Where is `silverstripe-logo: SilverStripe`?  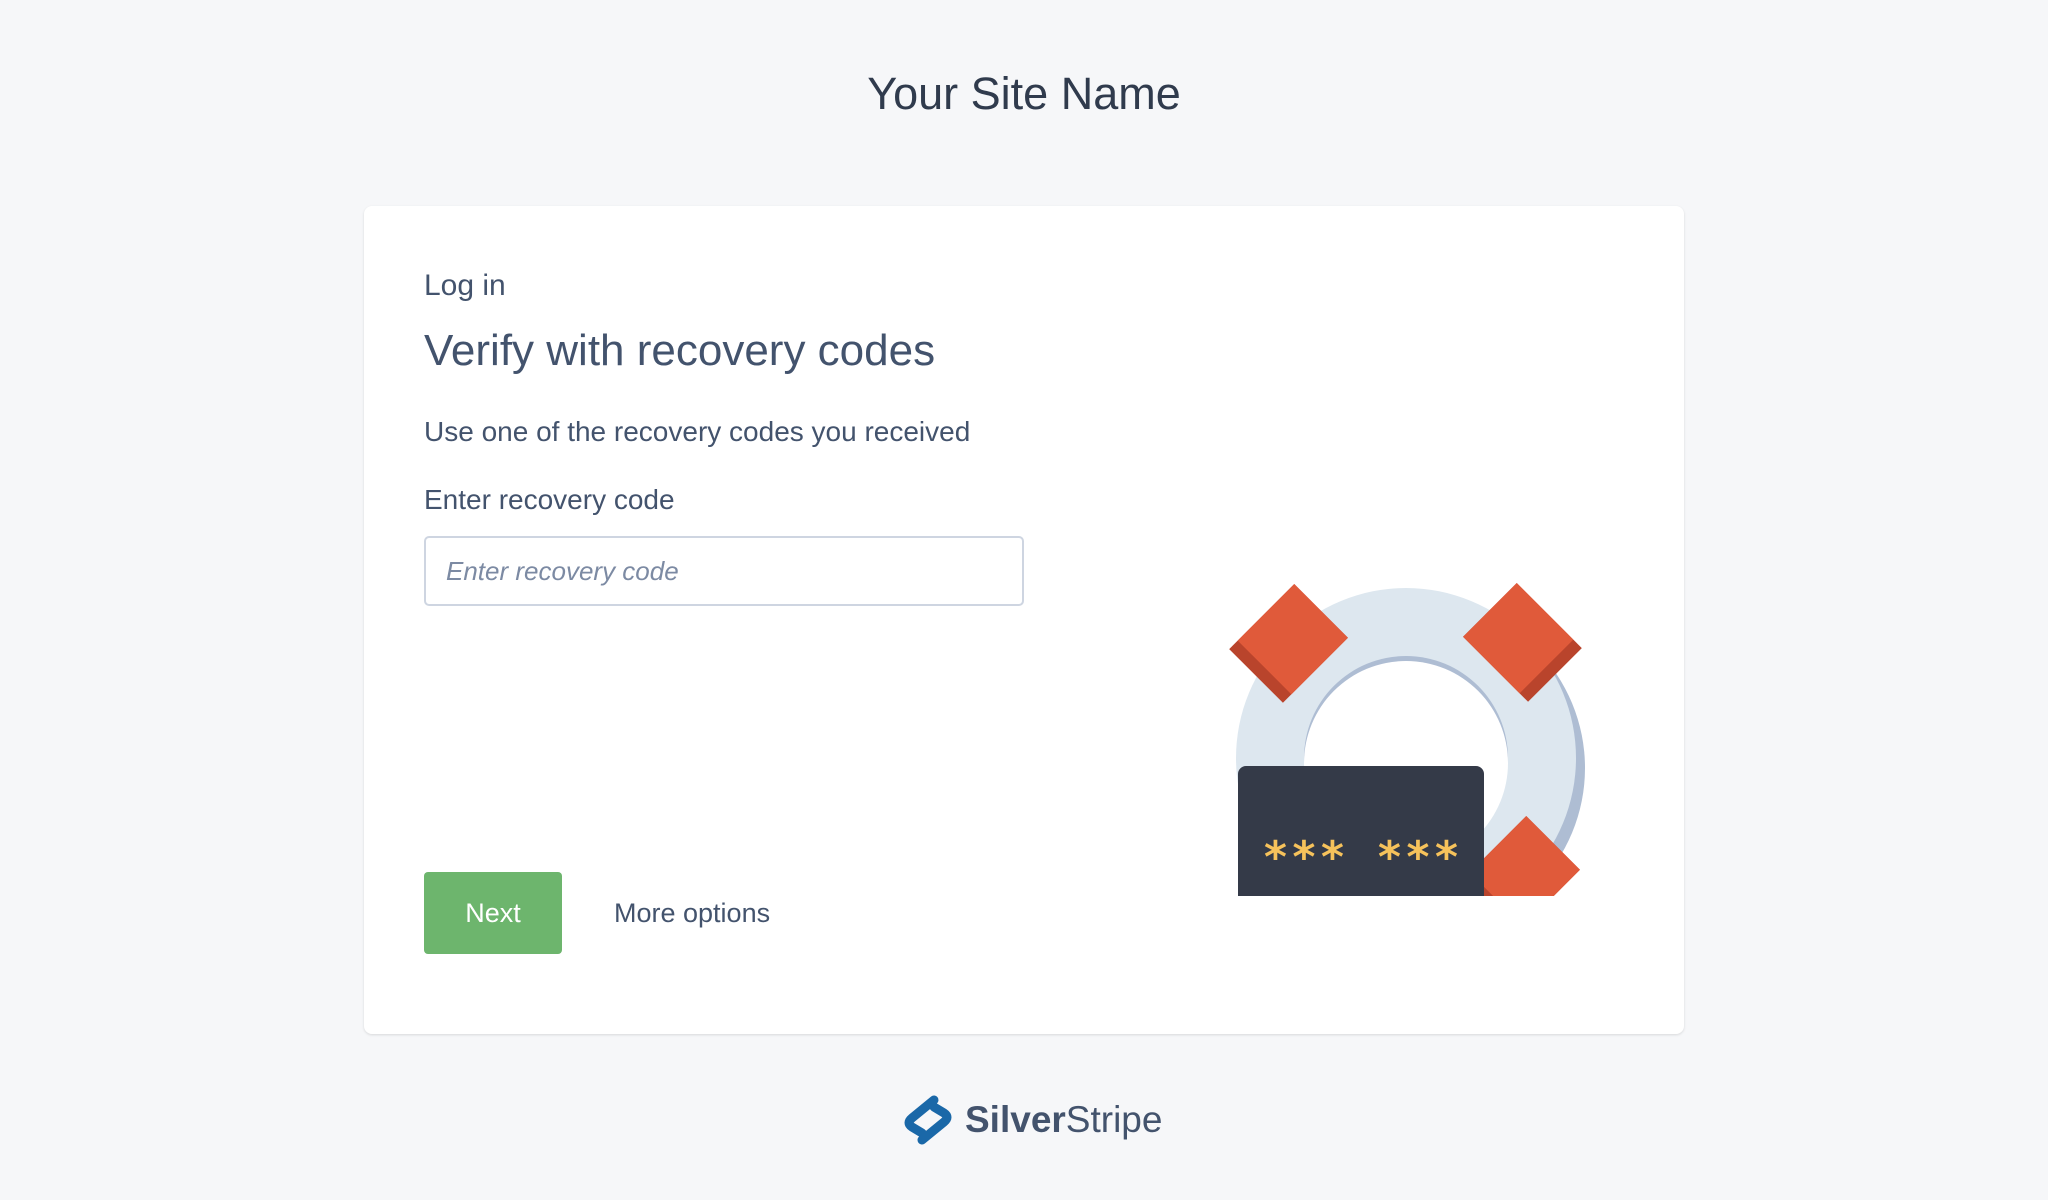 silverstripe-logo: SilverStripe is located at coordinates (1031, 1120).